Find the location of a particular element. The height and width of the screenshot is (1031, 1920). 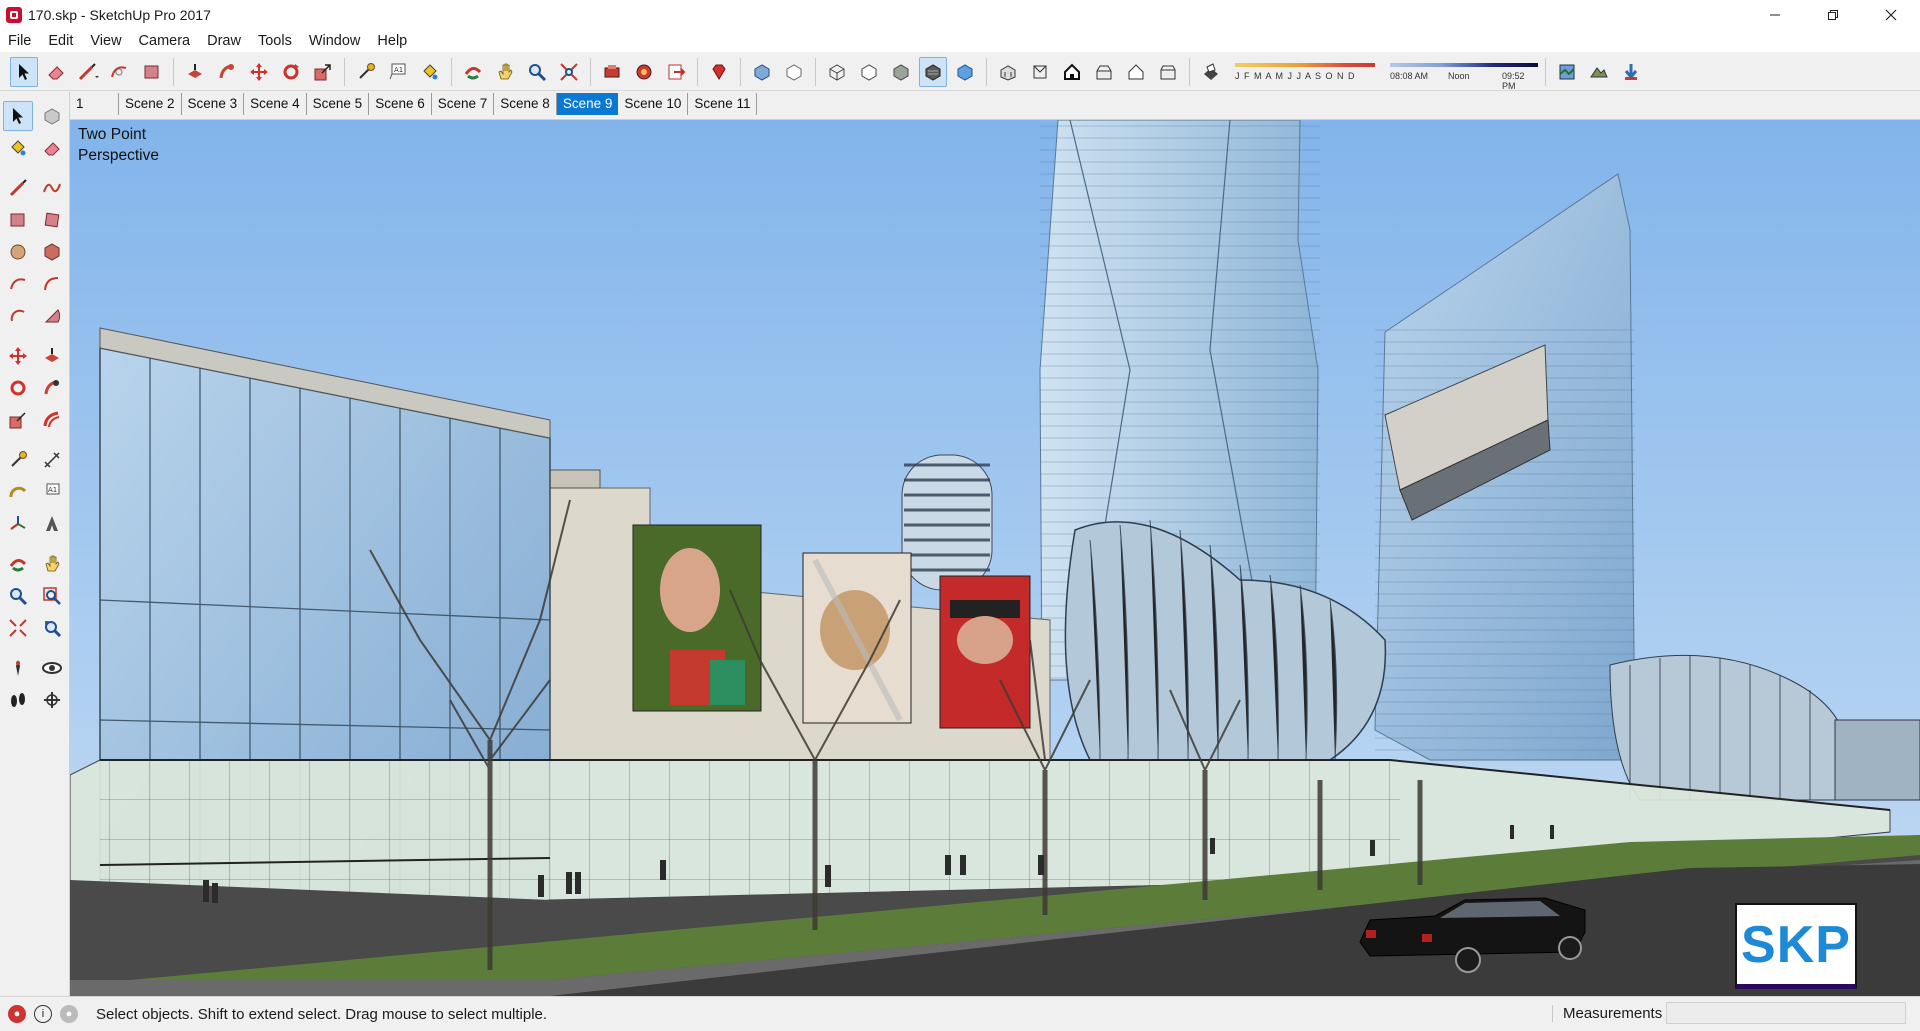

back-view-button is located at coordinates (1136, 72).